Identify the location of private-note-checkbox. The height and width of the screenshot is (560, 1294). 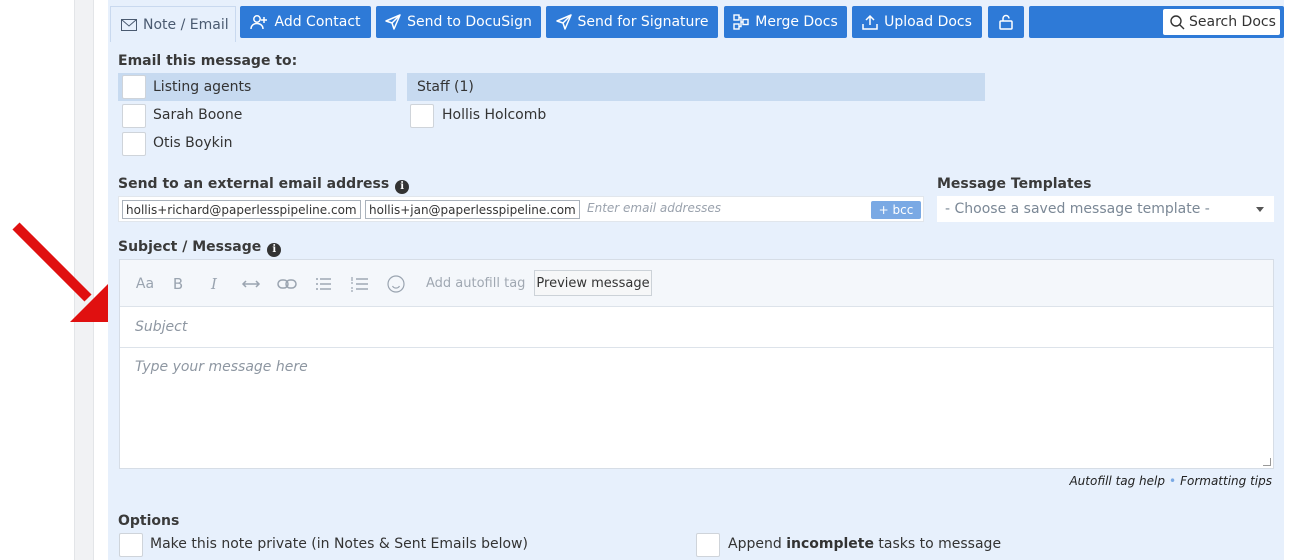
(131, 545).